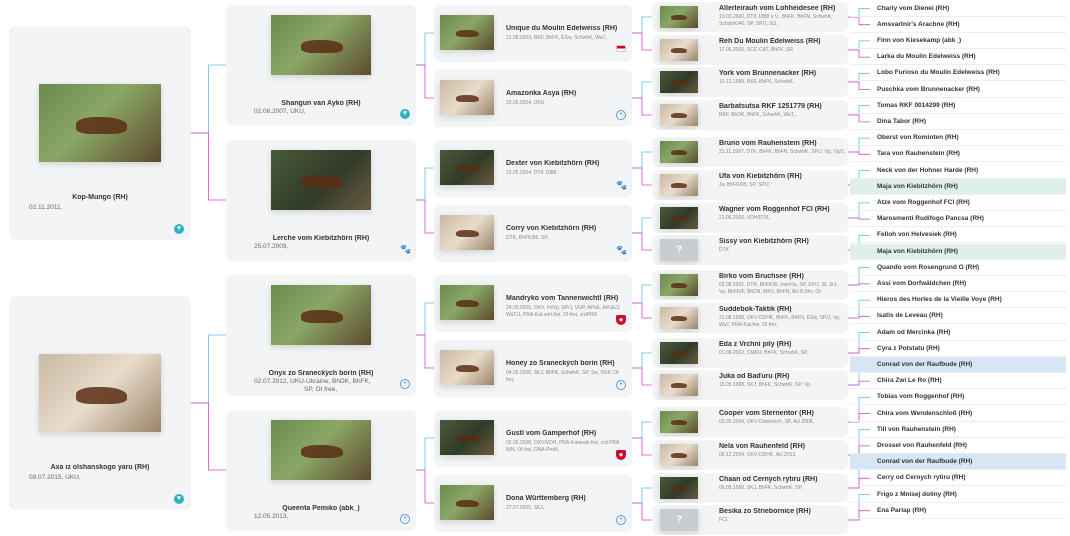  Describe the element at coordinates (958, 25) in the screenshot. I see `gen5-row: Amsvartnir's Arachne (RH)` at that location.